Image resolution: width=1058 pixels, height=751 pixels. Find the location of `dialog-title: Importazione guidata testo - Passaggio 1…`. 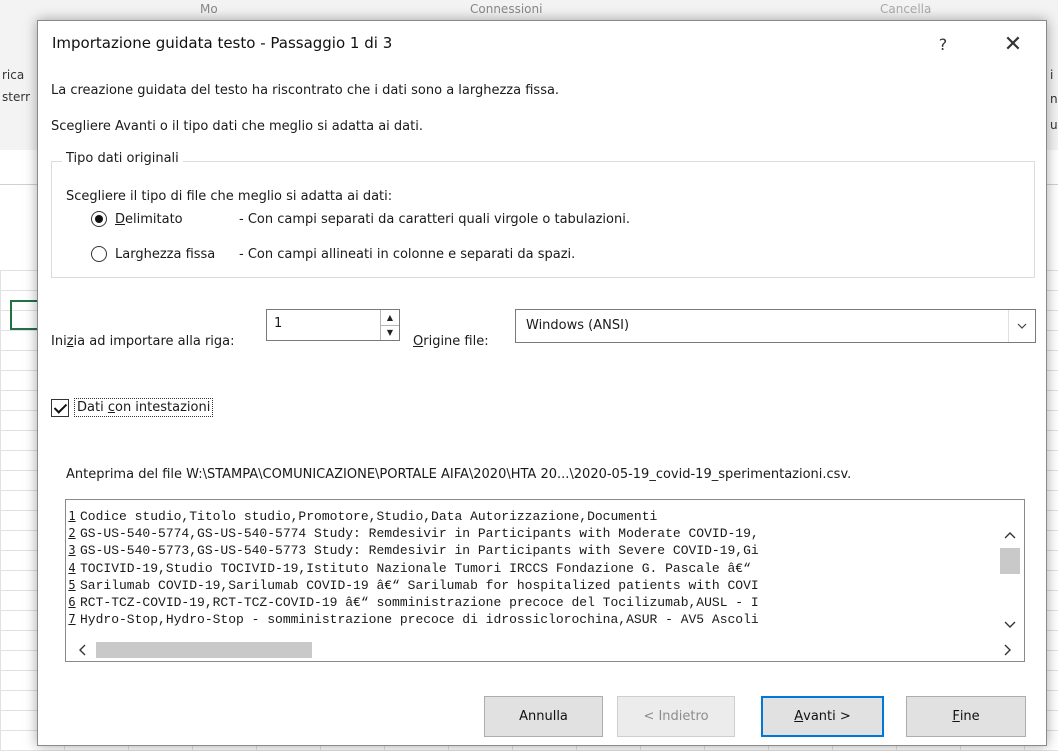

dialog-title: Importazione guidata testo - Passaggio 1… is located at coordinates (222, 43).